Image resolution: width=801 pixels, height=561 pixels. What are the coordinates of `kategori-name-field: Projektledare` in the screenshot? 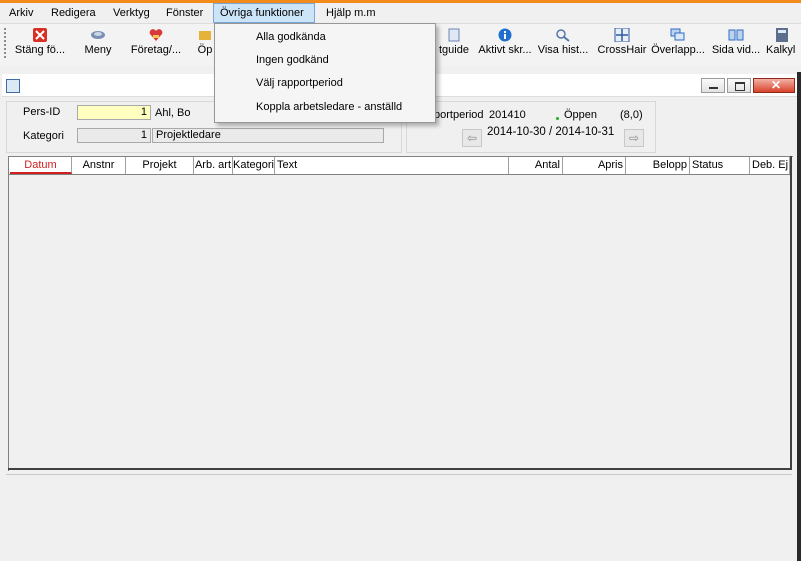 It's located at (268, 135).